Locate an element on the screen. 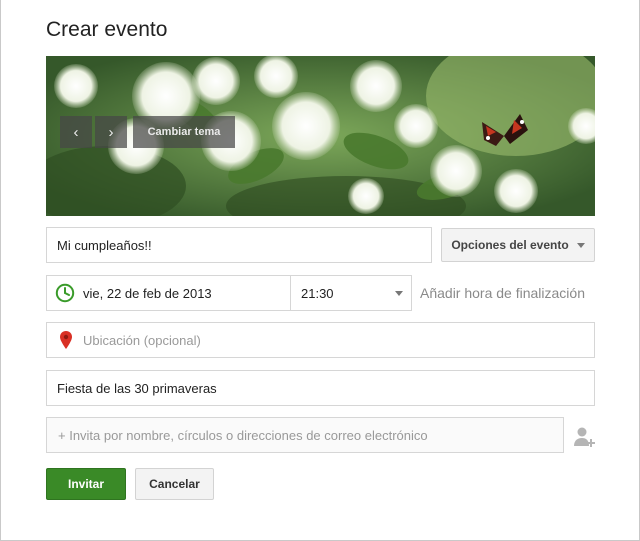 This screenshot has height=541, width=640. invite-button: Invitar is located at coordinates (86, 484).